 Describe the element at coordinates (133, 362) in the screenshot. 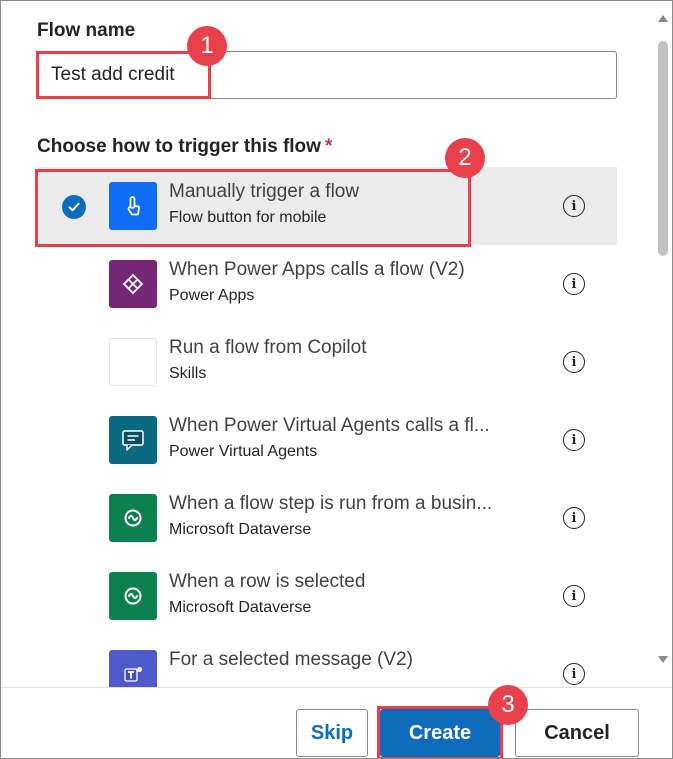

I see `blank-icon` at that location.